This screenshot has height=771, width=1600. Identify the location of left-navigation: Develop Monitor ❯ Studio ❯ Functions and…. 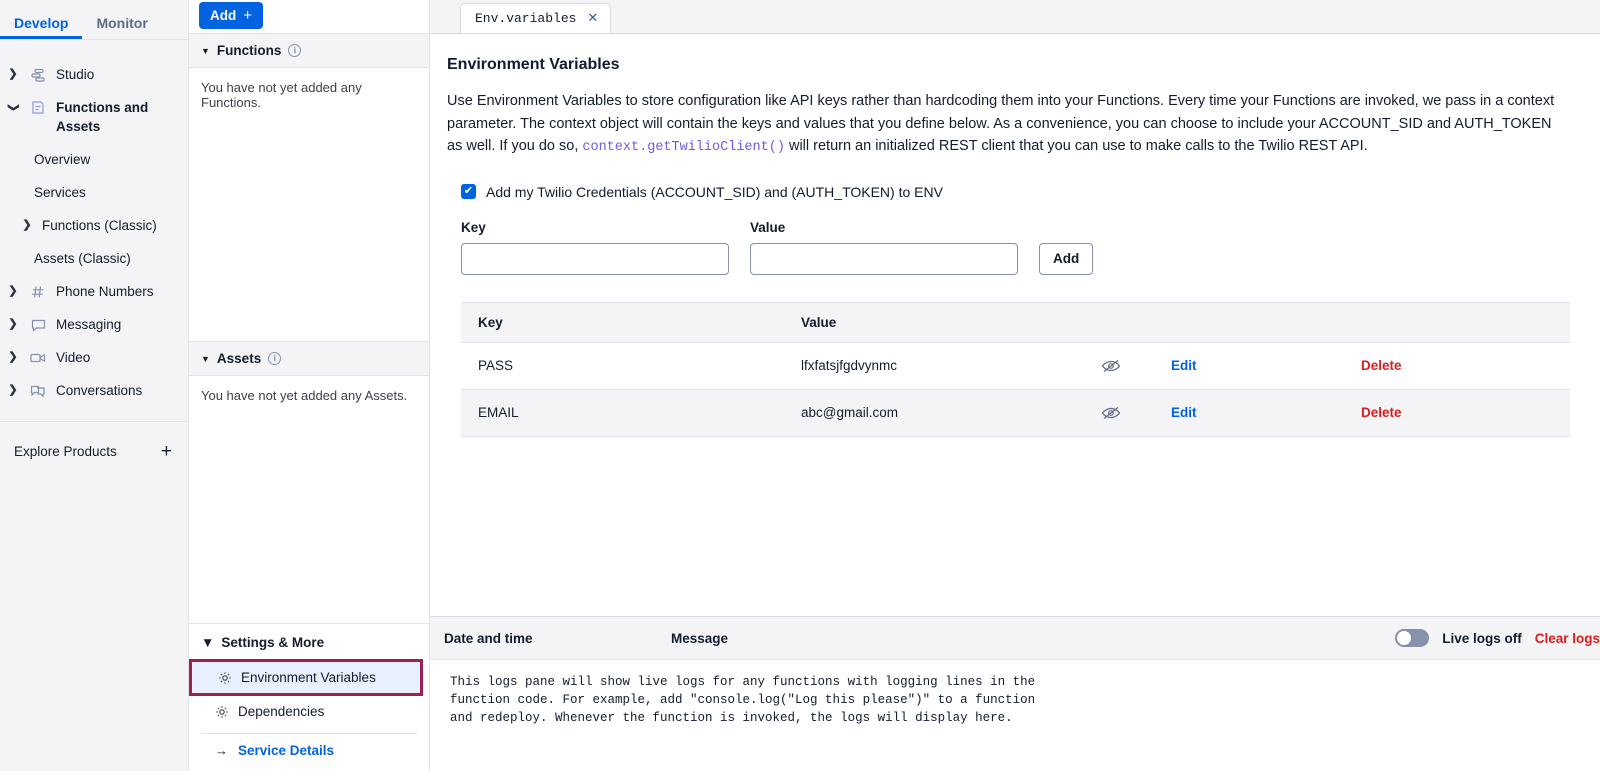
(94, 385).